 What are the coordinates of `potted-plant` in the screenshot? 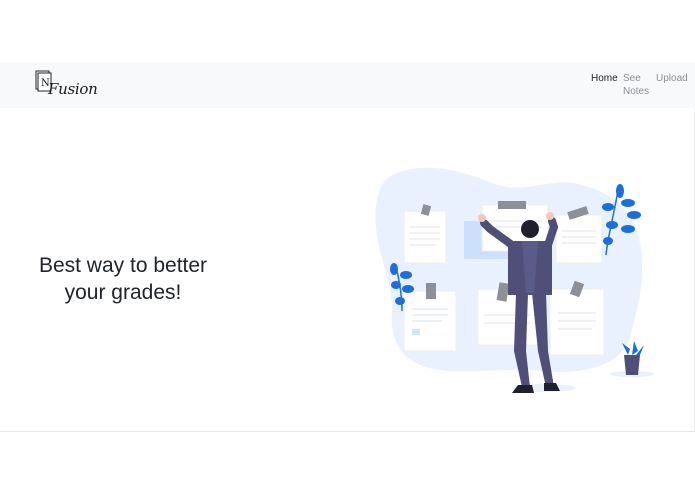 It's located at (633, 358).